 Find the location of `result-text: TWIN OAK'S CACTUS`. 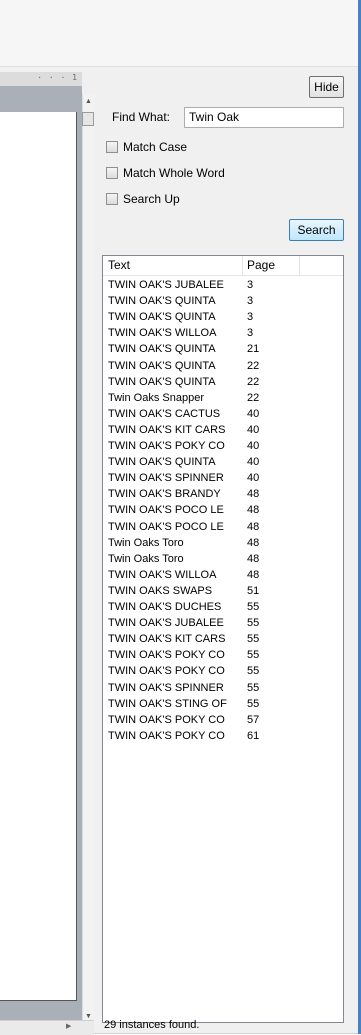

result-text: TWIN OAK'S CACTUS is located at coordinates (164, 413).